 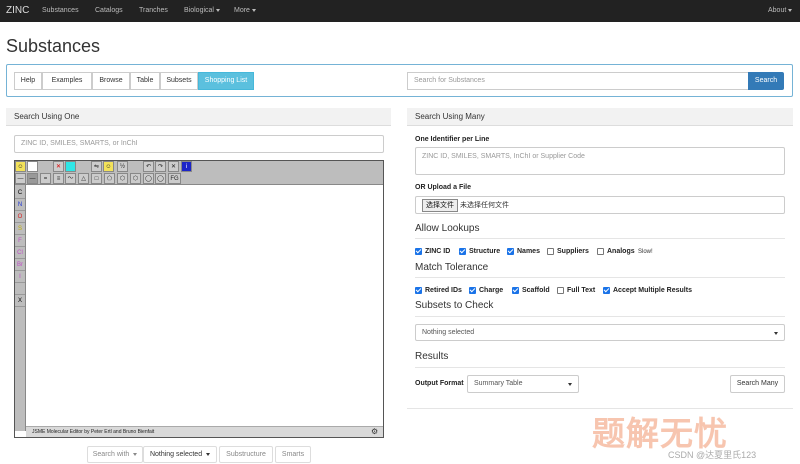 I want to click on suppliers-label: Suppliers, so click(x=573, y=251).